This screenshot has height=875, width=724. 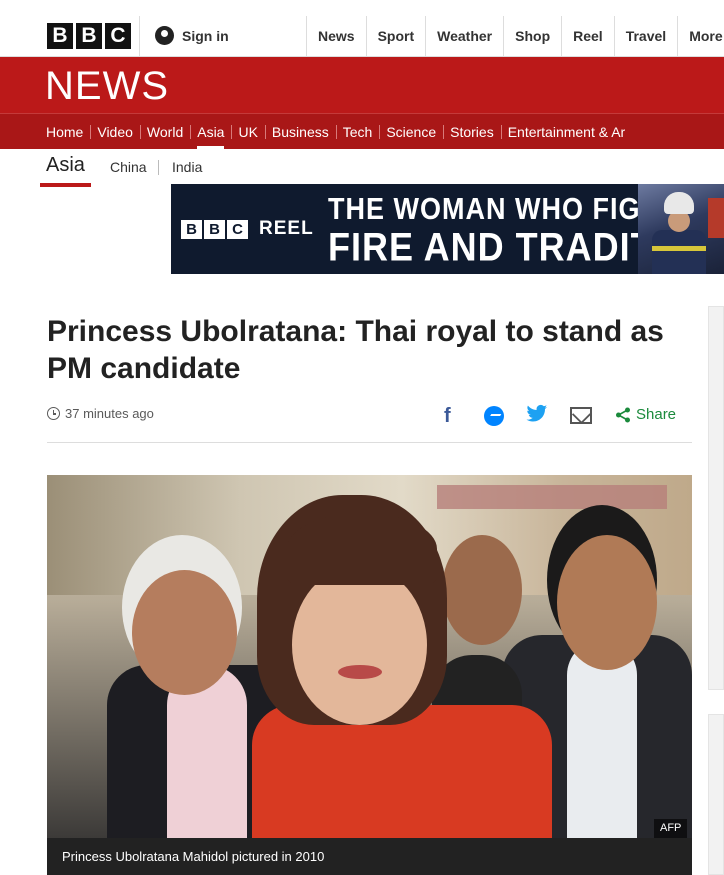 What do you see at coordinates (362, 549) in the screenshot?
I see `photo-princess-fringe` at bounding box center [362, 549].